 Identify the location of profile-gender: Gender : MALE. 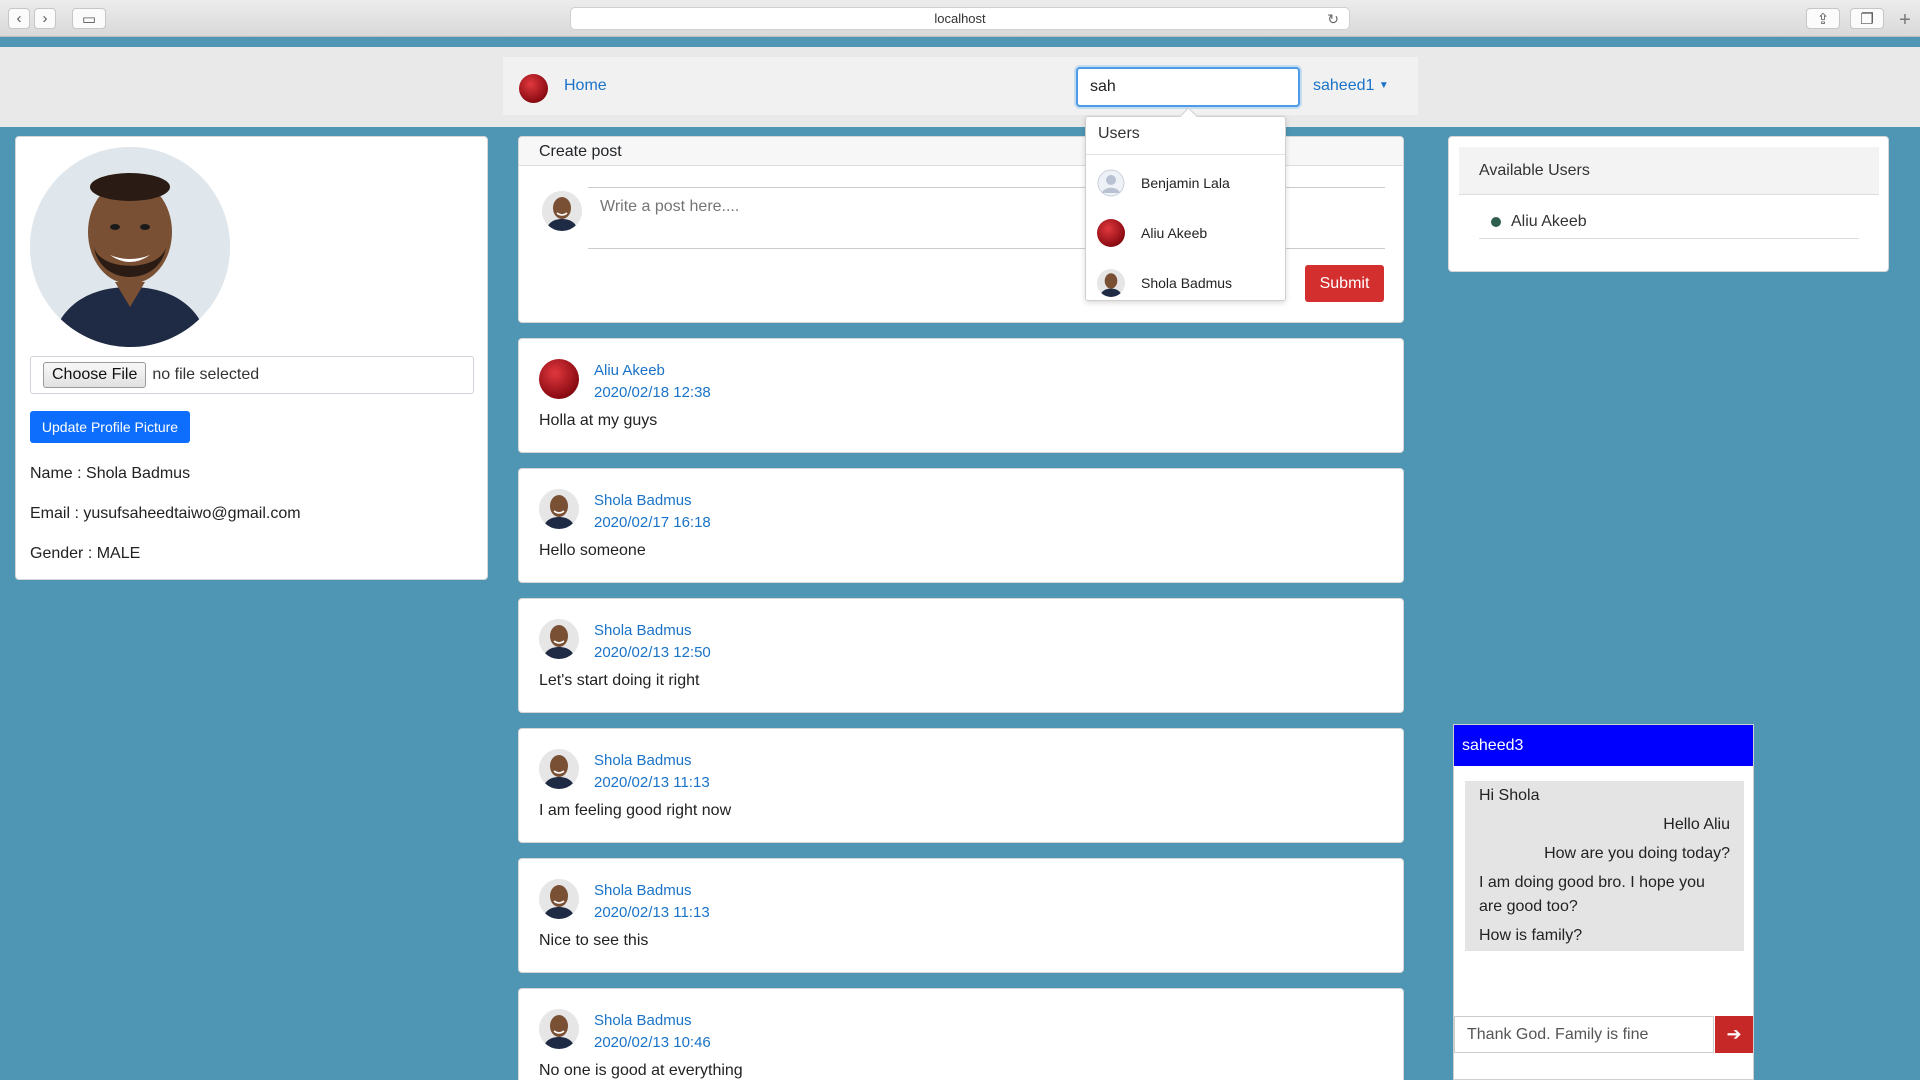
(85, 553).